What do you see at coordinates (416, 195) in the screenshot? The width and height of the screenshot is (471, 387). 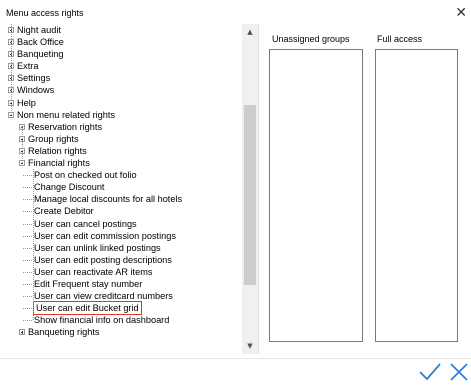 I see `full-access-list` at bounding box center [416, 195].